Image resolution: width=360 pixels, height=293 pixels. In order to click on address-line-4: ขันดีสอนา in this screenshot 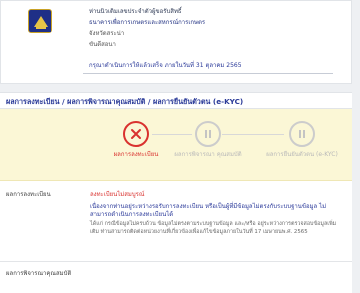, I will do `click(102, 44)`.